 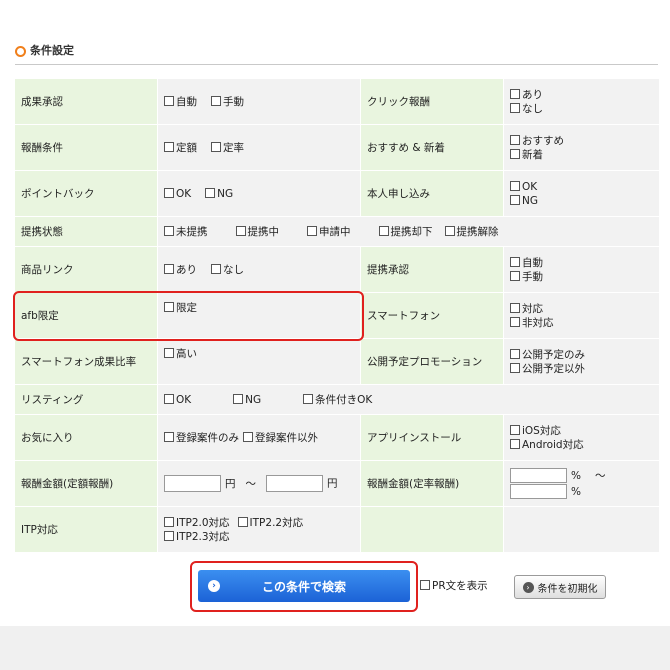 I want to click on checkbox-sp-no: 非対応, so click(x=584, y=323).